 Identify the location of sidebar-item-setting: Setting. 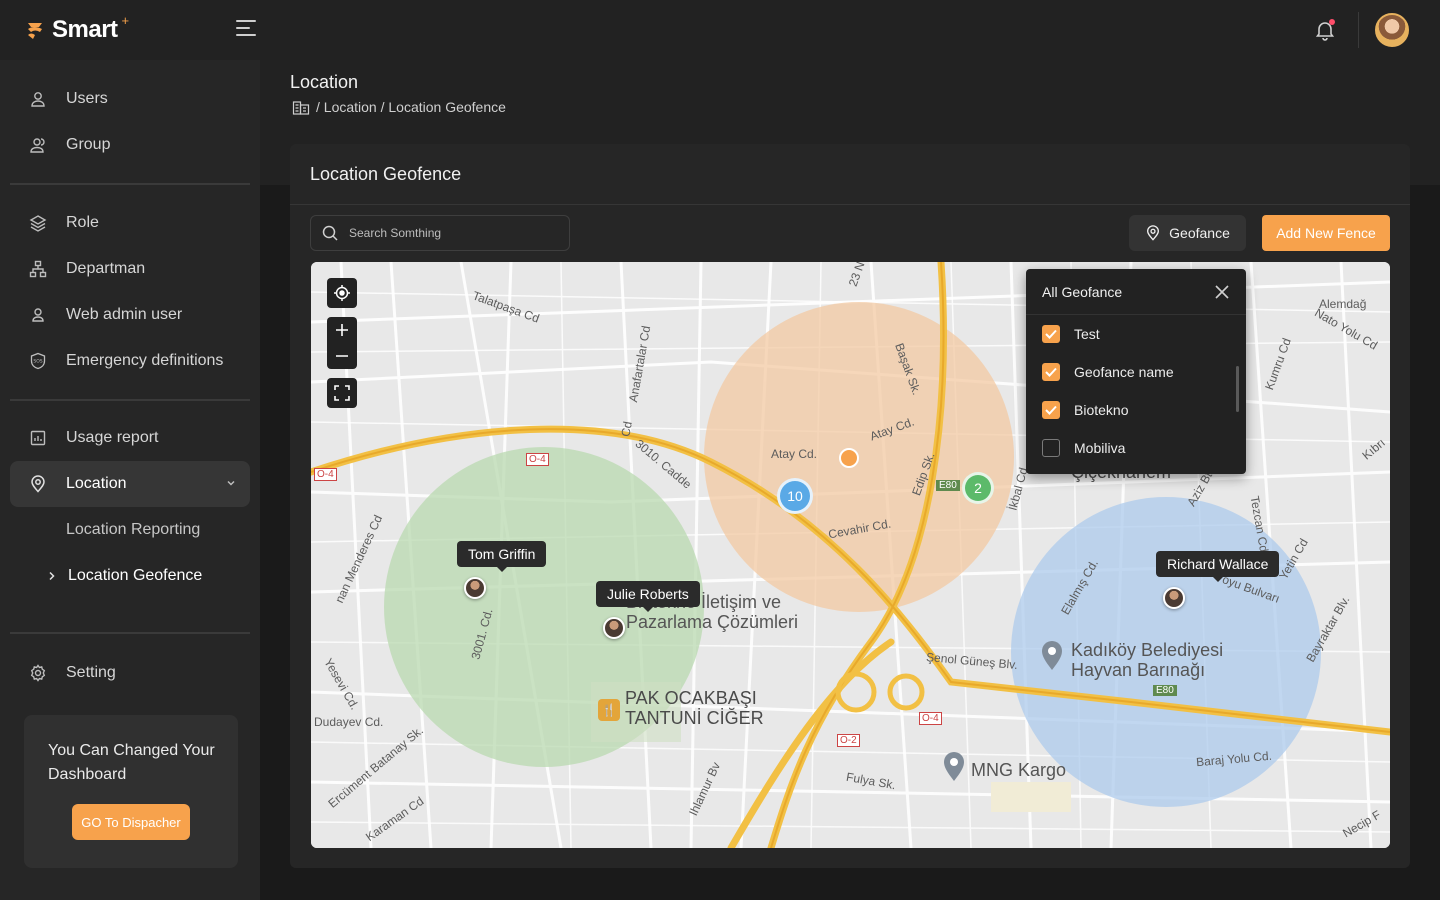
(130, 673).